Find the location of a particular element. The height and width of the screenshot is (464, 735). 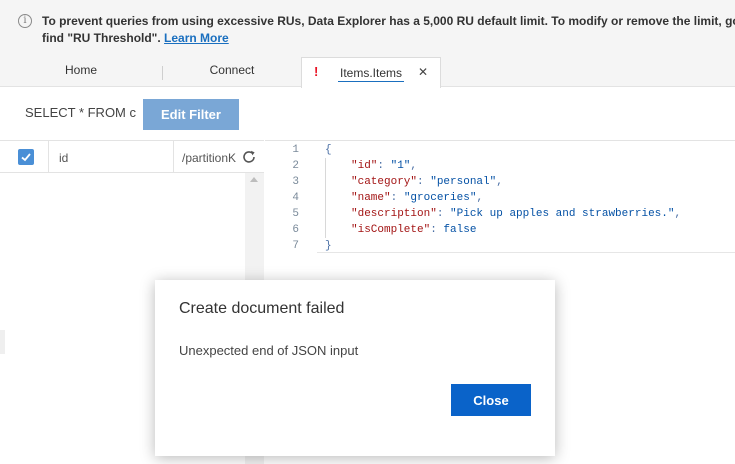

json-value: "groceries" is located at coordinates (440, 198).